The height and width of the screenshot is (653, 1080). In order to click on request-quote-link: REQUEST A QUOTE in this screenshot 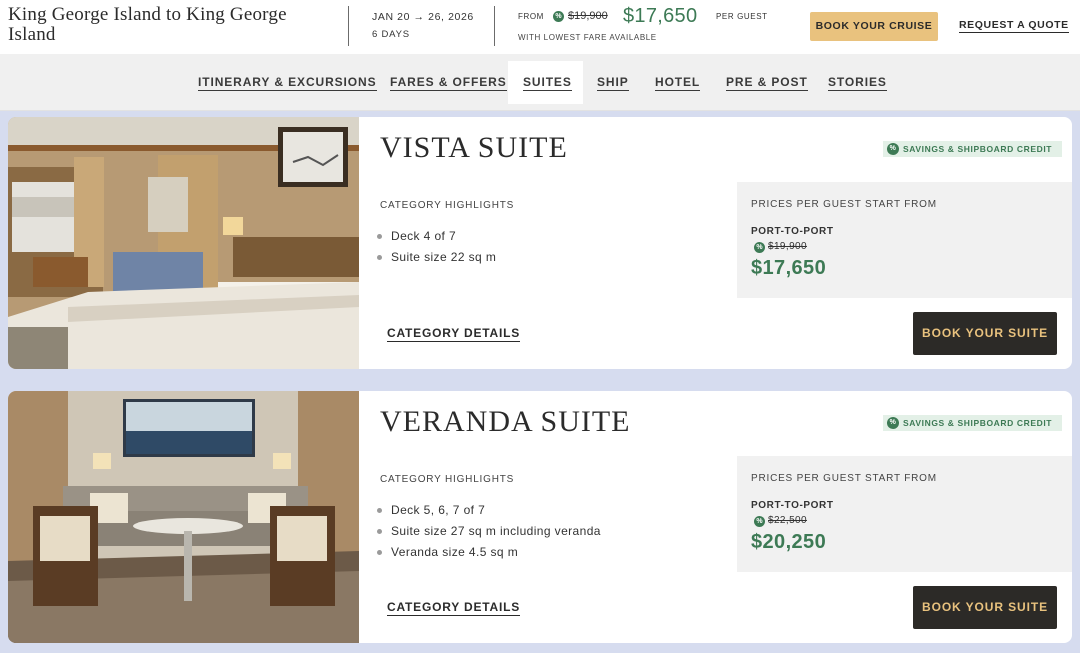, I will do `click(1014, 26)`.